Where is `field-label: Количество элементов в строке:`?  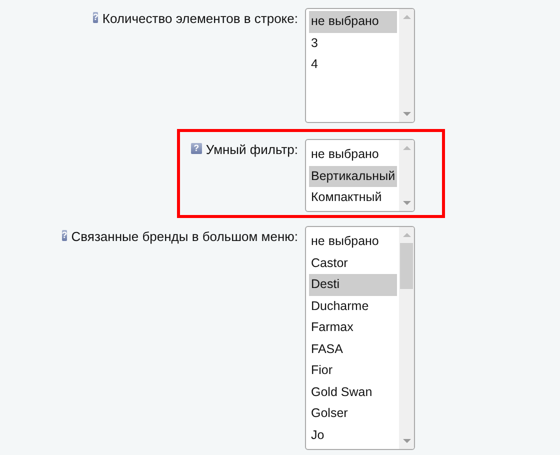
field-label: Количество элементов в строке: is located at coordinates (200, 18).